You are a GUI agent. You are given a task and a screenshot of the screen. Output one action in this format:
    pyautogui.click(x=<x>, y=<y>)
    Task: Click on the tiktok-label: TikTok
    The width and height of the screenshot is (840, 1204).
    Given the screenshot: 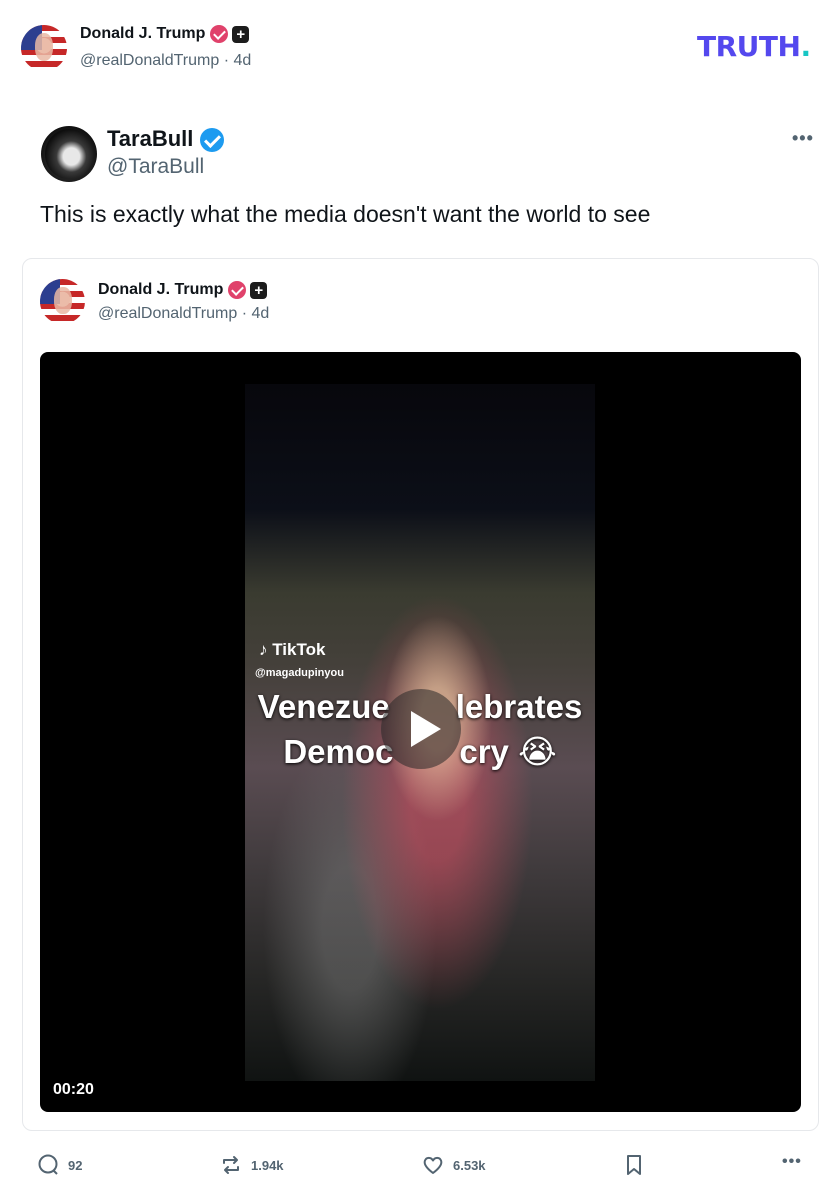 What is the action you would take?
    pyautogui.click(x=299, y=649)
    